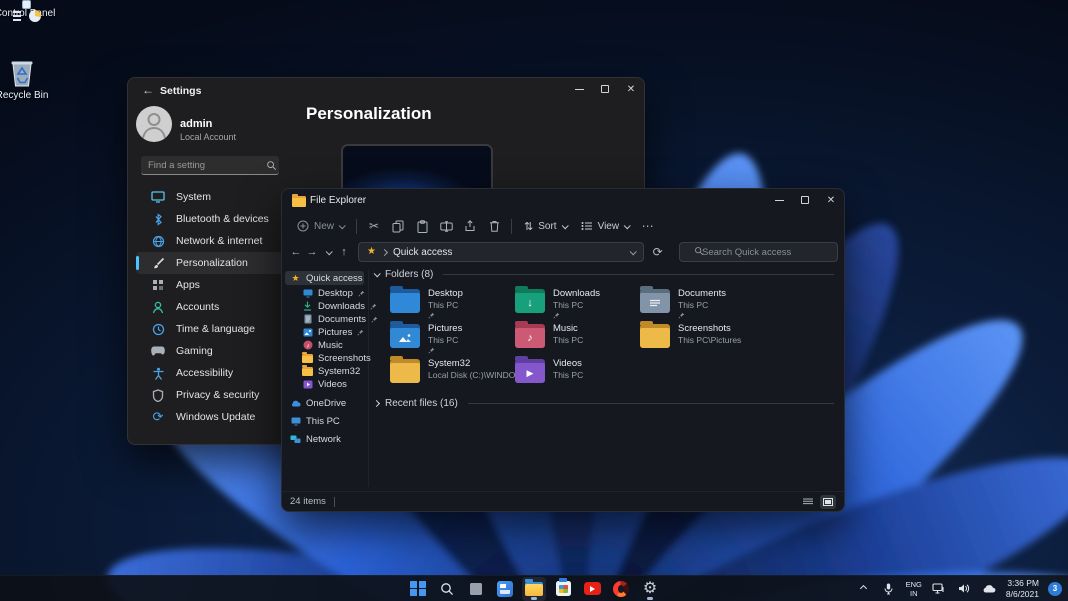  I want to click on nav-documents: Documents, so click(331, 319).